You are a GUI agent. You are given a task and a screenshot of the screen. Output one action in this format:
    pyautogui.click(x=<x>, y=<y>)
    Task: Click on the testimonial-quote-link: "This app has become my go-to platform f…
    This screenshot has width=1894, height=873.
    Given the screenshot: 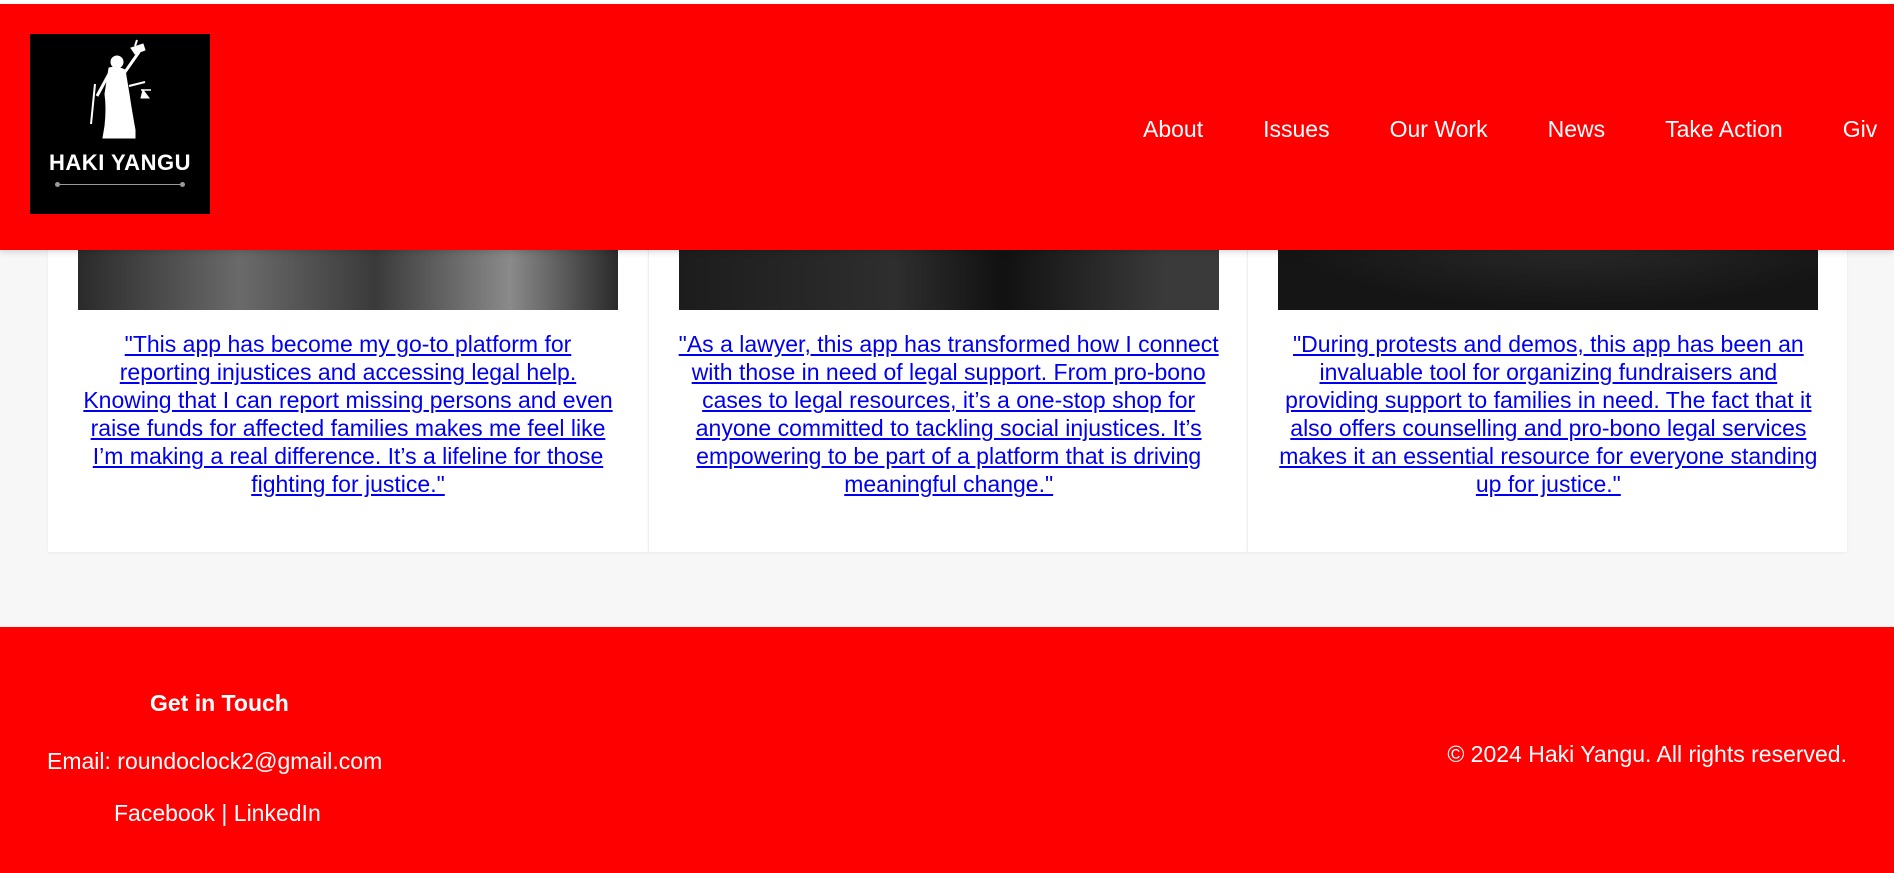 What is the action you would take?
    pyautogui.click(x=348, y=414)
    